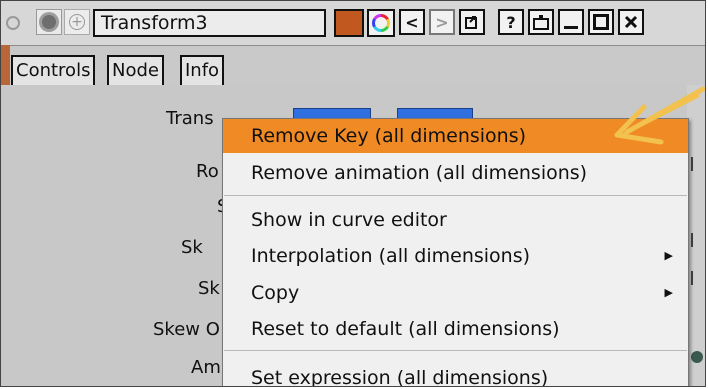  What do you see at coordinates (631, 22) in the screenshot?
I see `close-icon` at bounding box center [631, 22].